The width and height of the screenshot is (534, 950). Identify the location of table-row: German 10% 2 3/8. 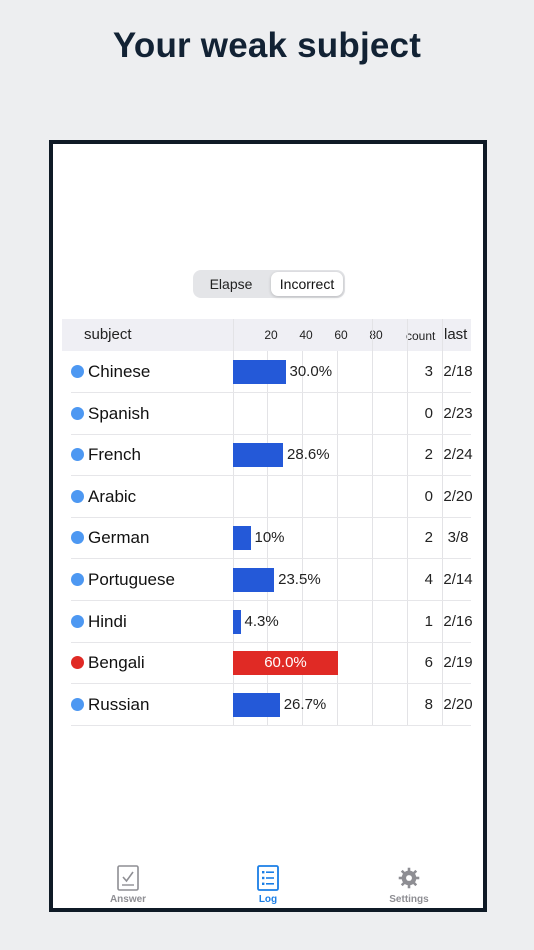
(271, 538).